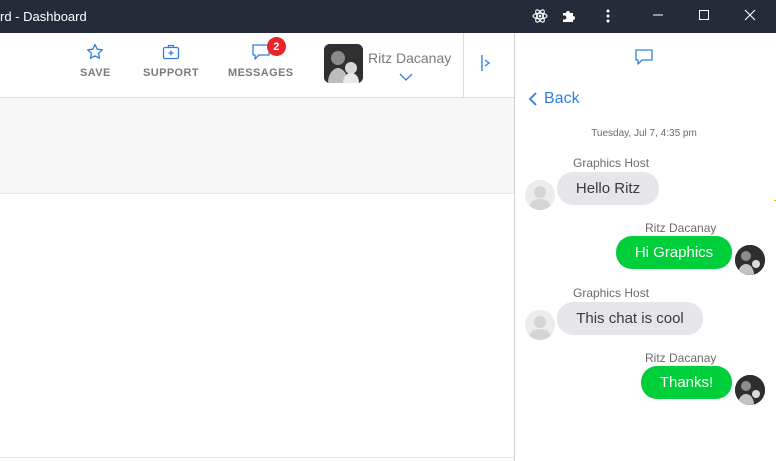 The width and height of the screenshot is (776, 461). What do you see at coordinates (343, 63) in the screenshot?
I see `user-avatar` at bounding box center [343, 63].